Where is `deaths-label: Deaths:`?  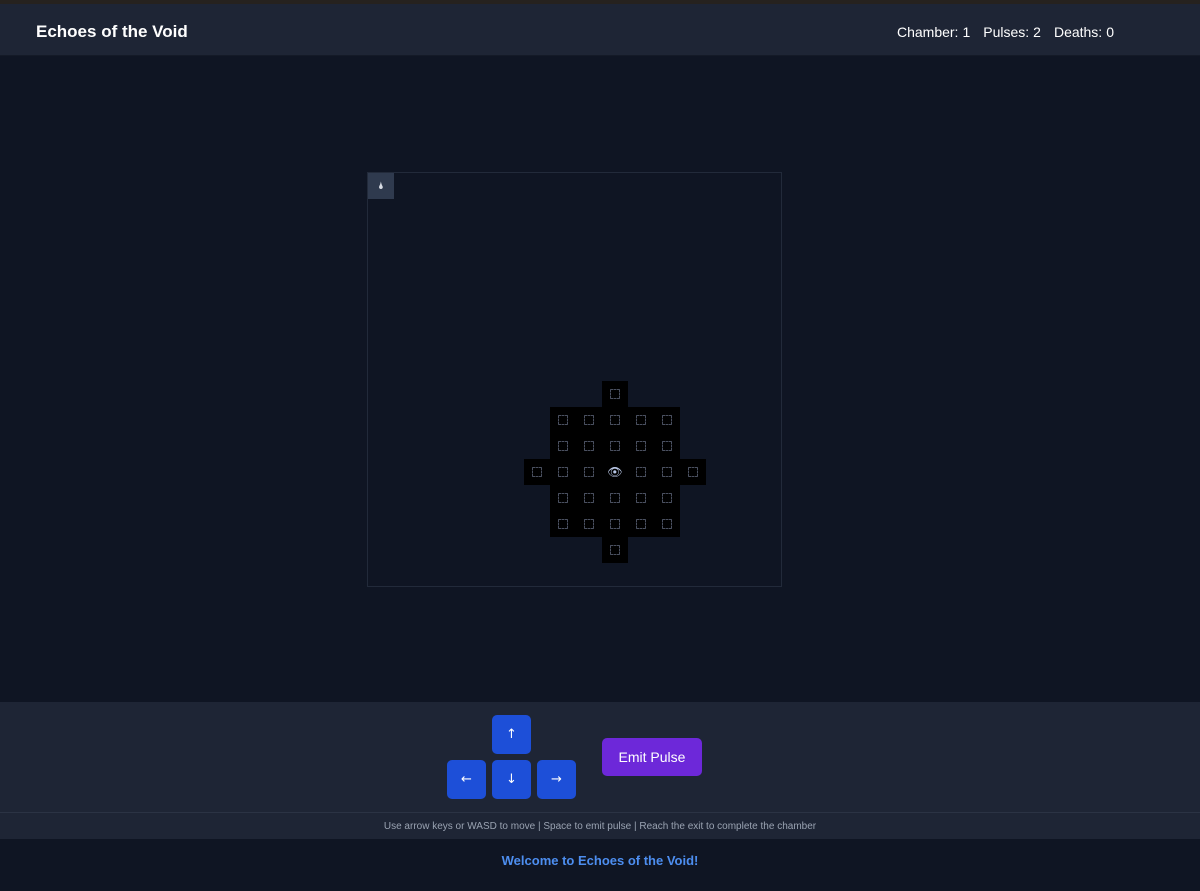 deaths-label: Deaths: is located at coordinates (1078, 32).